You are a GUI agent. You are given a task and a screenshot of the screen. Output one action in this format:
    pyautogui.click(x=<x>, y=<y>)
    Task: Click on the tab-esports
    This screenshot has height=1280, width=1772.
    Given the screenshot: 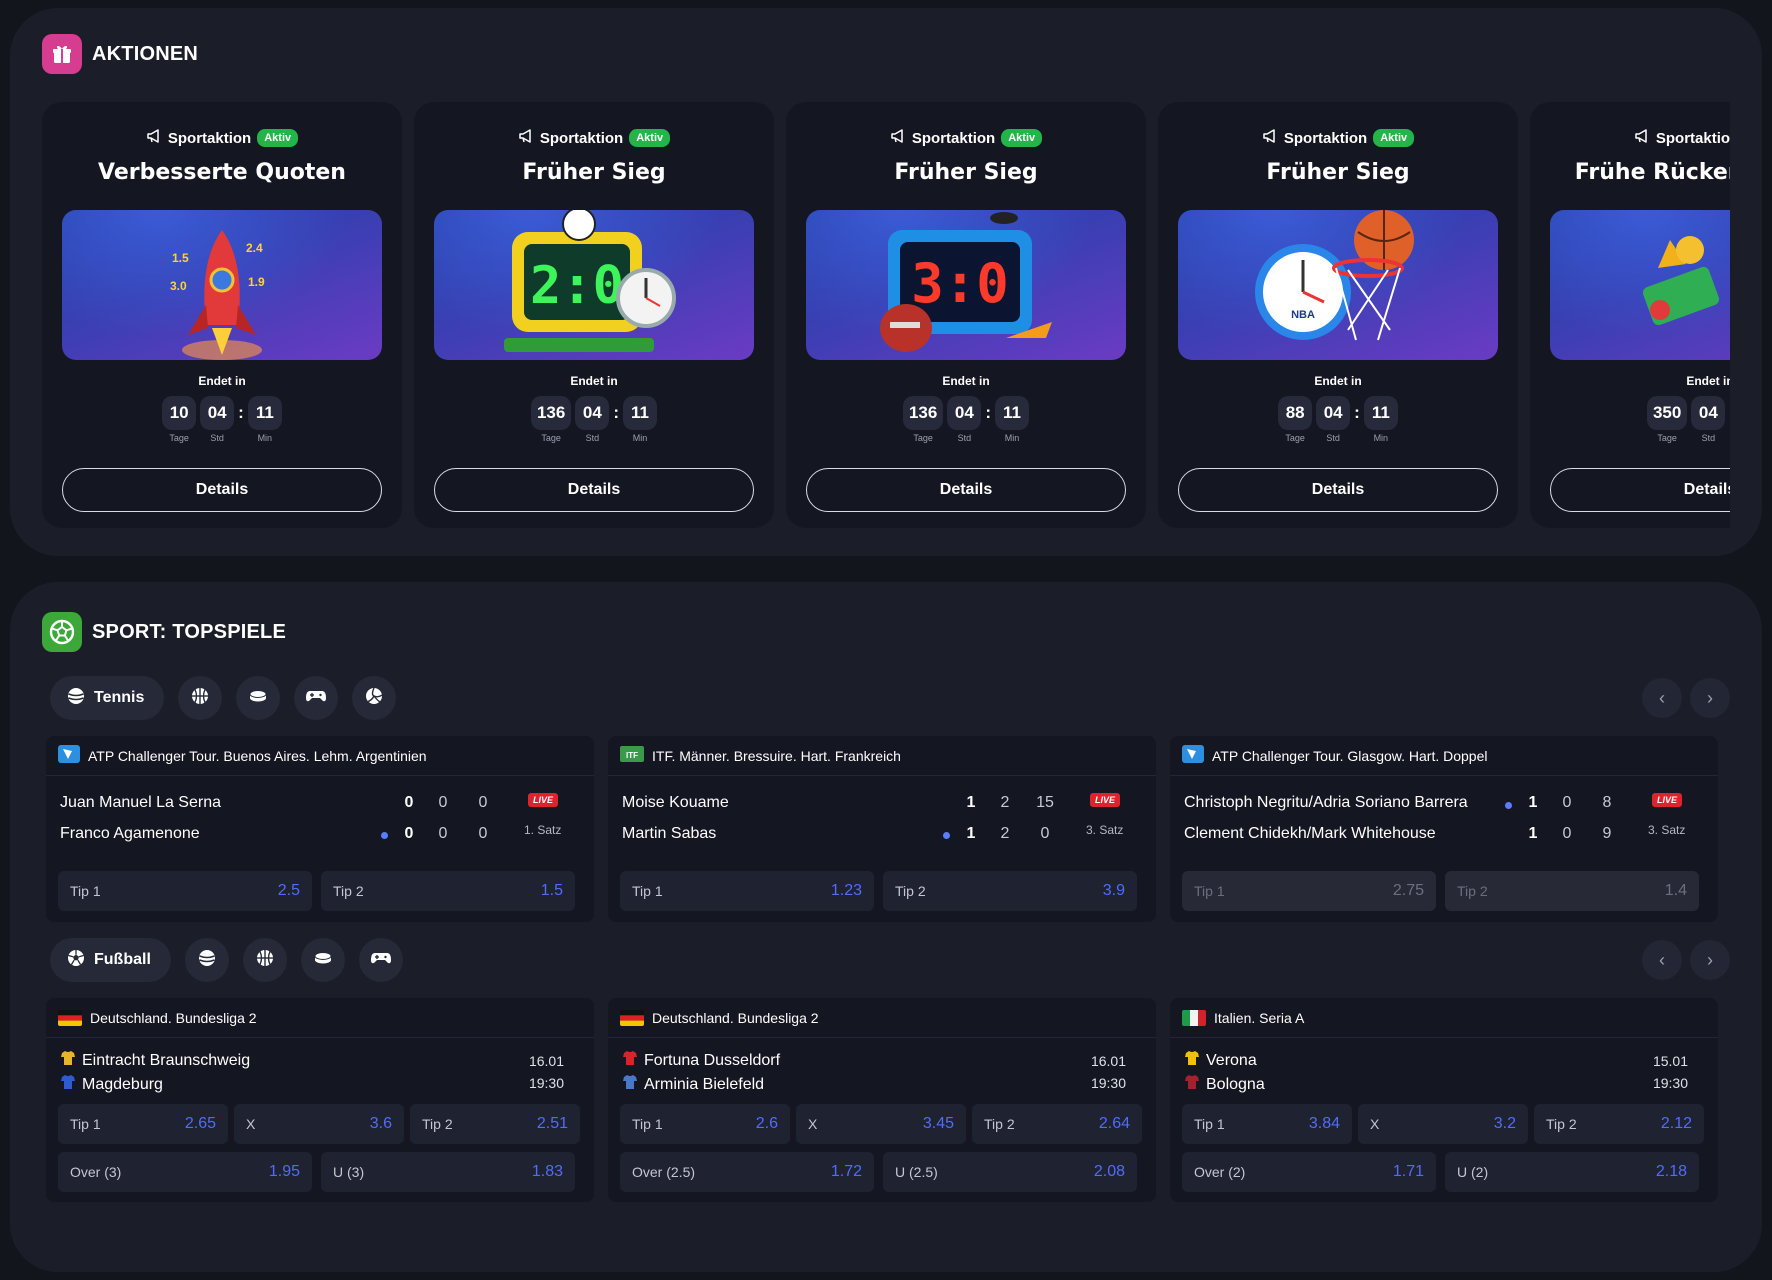 What is the action you would take?
    pyautogui.click(x=316, y=698)
    